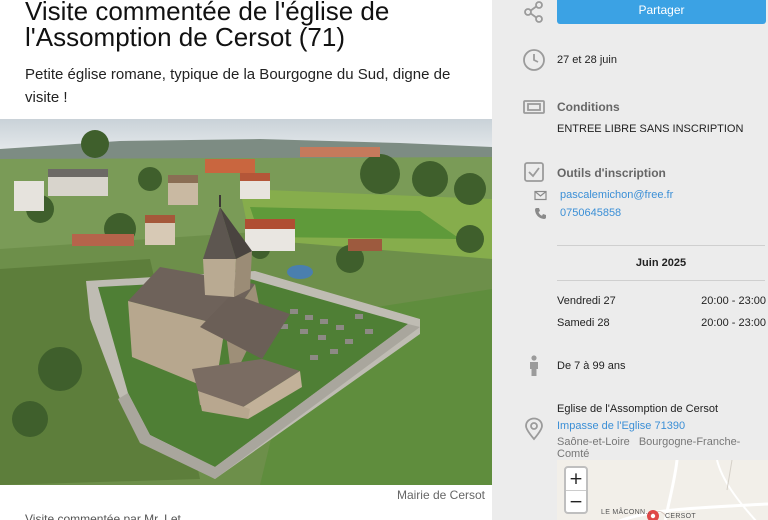  I want to click on checkbox-icon, so click(534, 172).